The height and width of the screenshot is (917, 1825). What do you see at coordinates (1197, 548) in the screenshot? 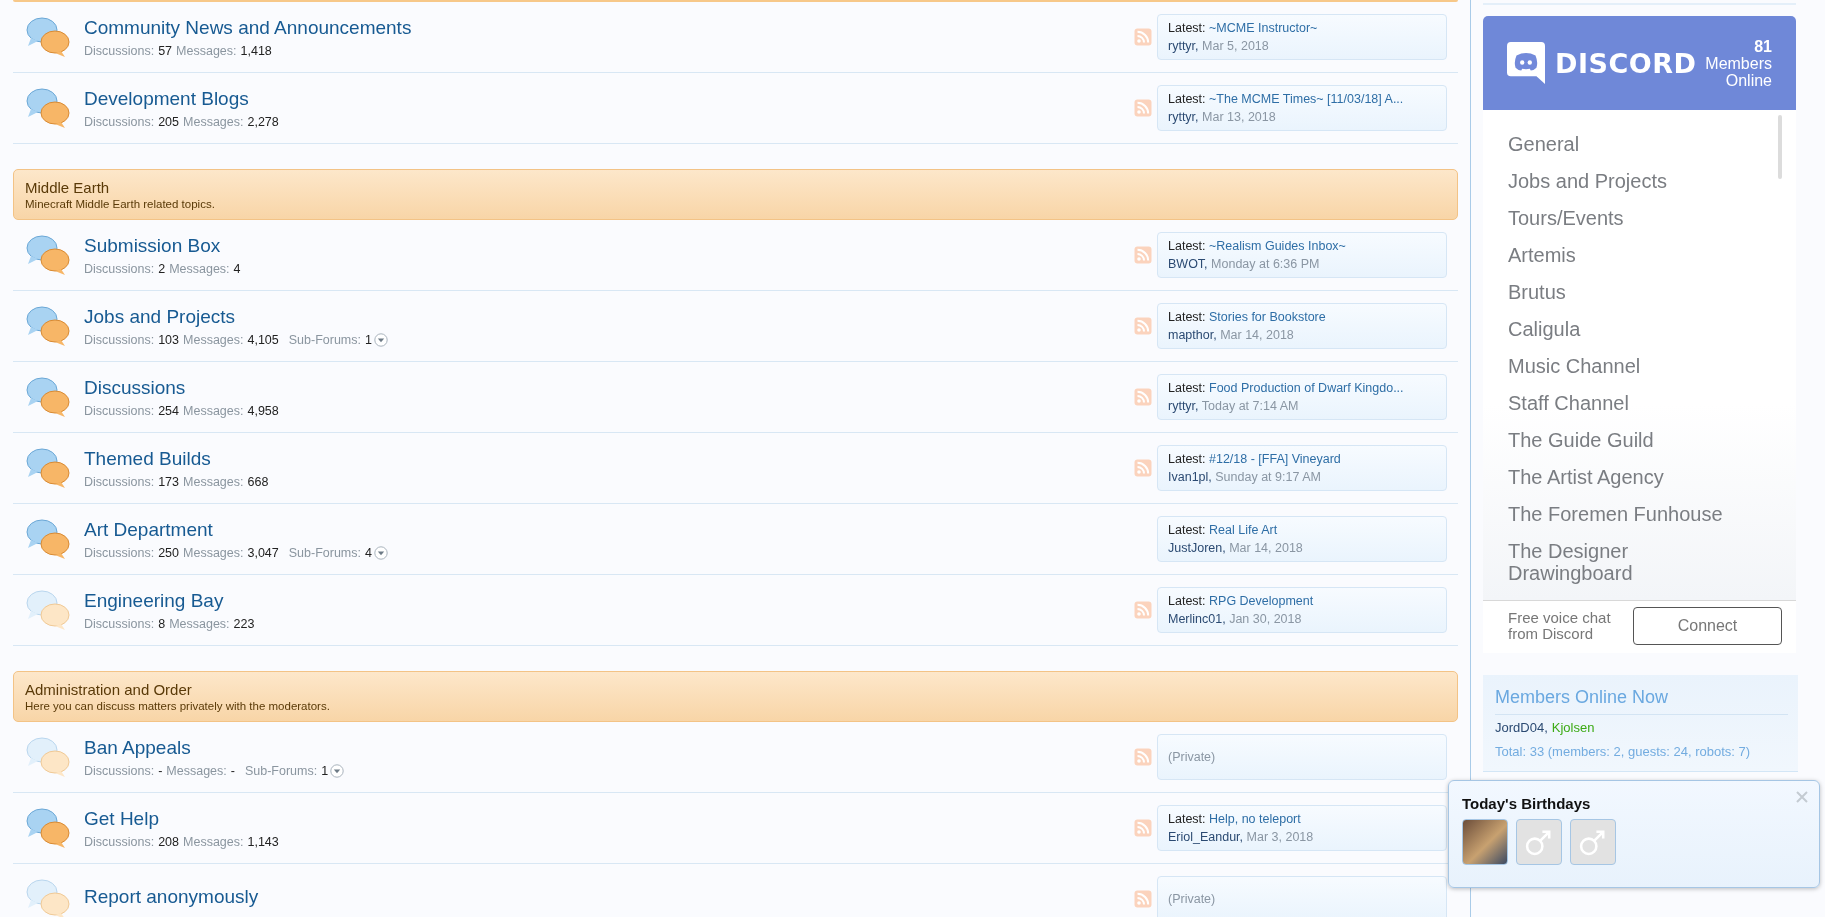
I see `username-link: JustJoren,` at bounding box center [1197, 548].